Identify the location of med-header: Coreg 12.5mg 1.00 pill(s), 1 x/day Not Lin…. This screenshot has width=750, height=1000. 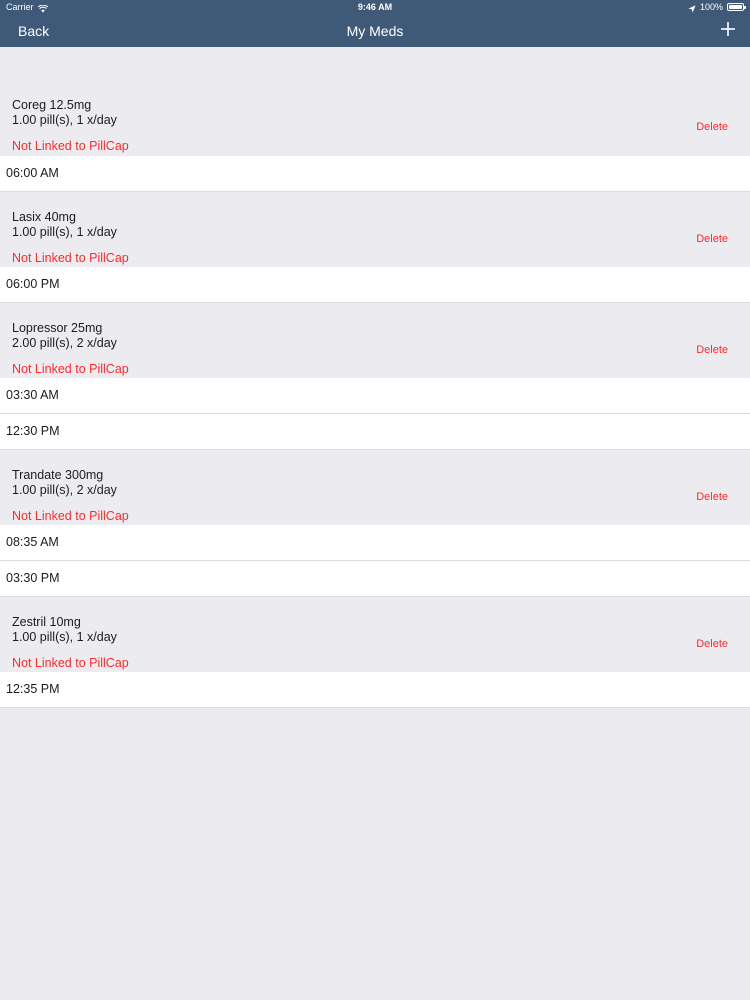
(375, 122).